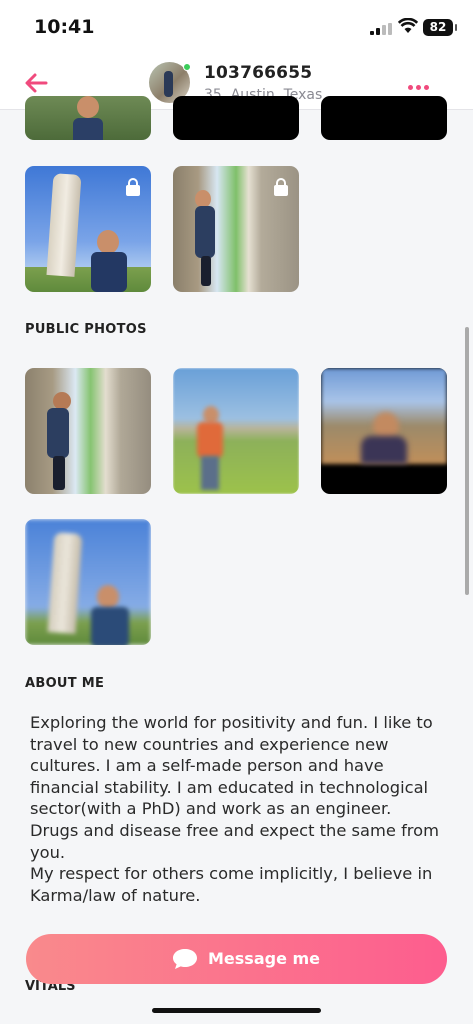 The image size is (473, 1024). What do you see at coordinates (86, 329) in the screenshot?
I see `section-title-public-photos: PUBLIC PHOTOS` at bounding box center [86, 329].